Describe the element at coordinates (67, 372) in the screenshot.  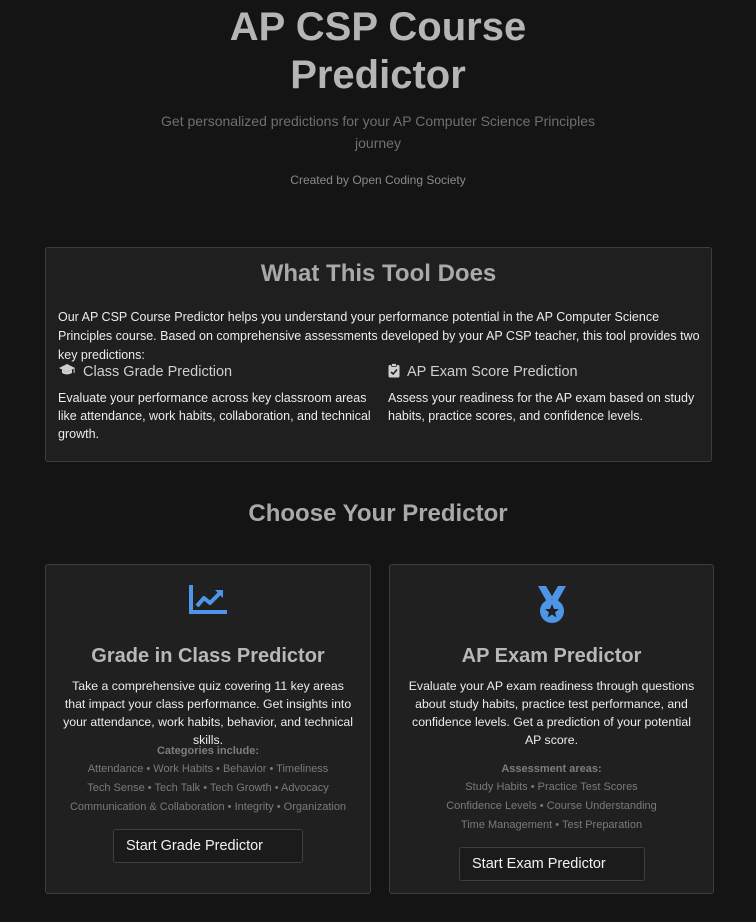
I see `graduation-cap-icon` at that location.